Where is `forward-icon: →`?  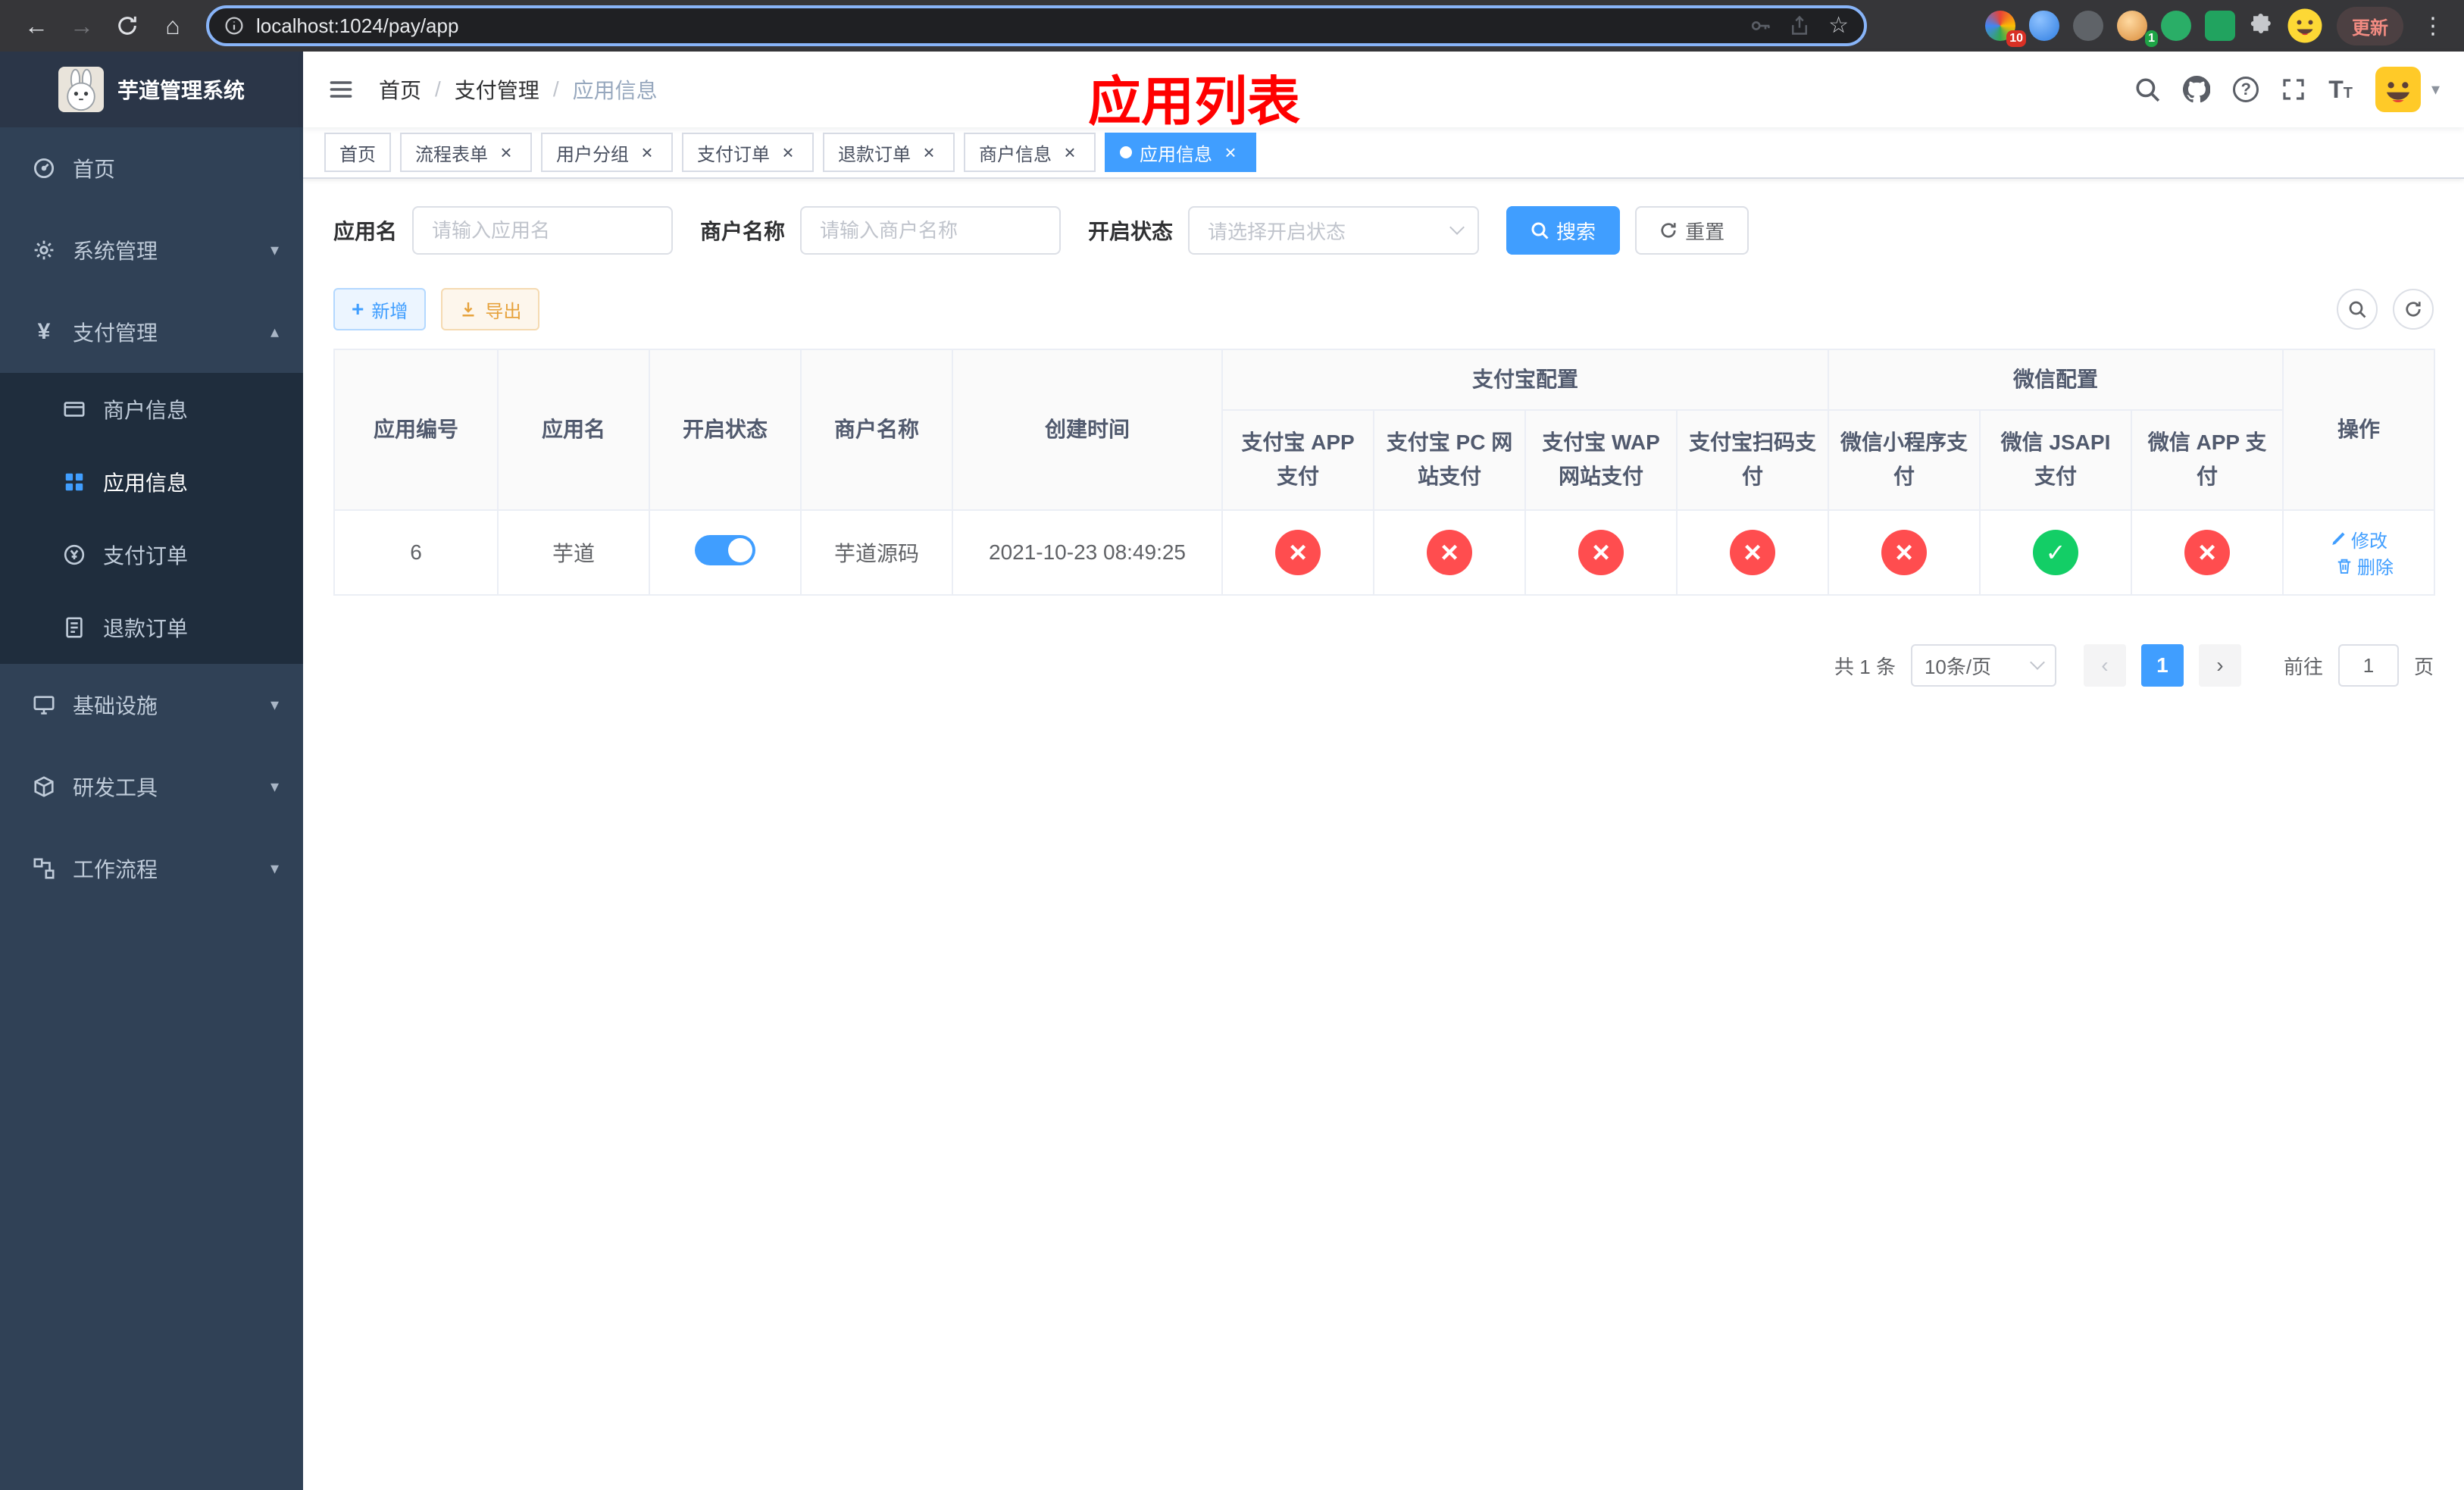 forward-icon: → is located at coordinates (82, 26).